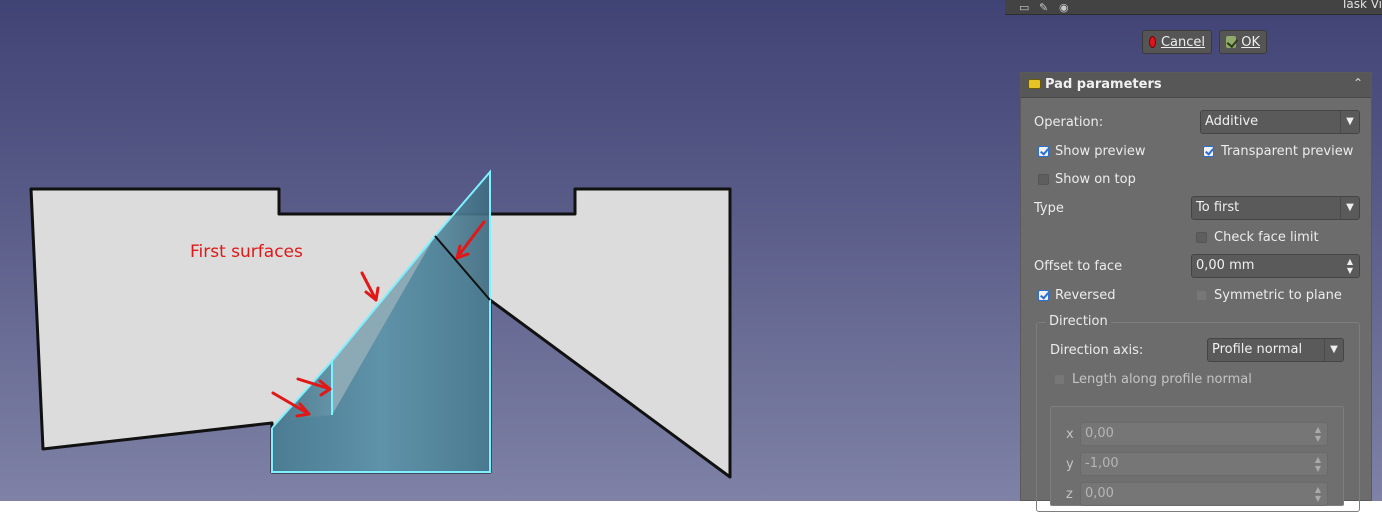  I want to click on annotation-label: First surfaces, so click(246, 252).